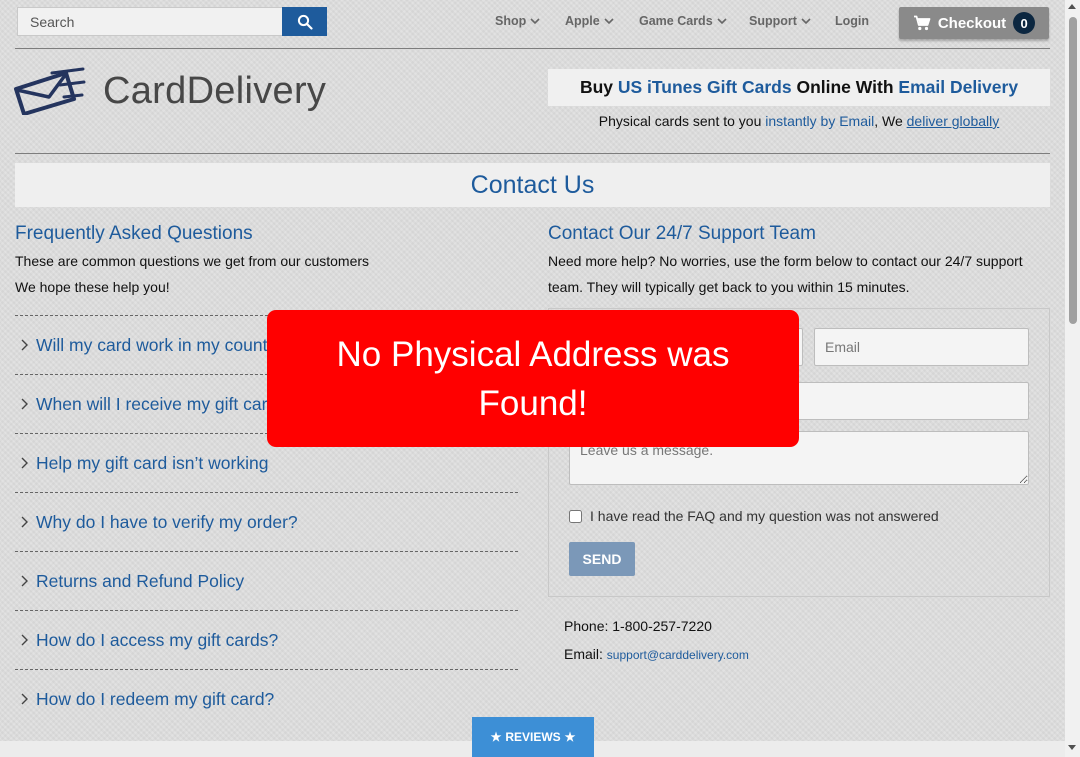 The height and width of the screenshot is (757, 1080). Describe the element at coordinates (155, 698) in the screenshot. I see `faq-item-label: How do I redeem my gift card?` at that location.